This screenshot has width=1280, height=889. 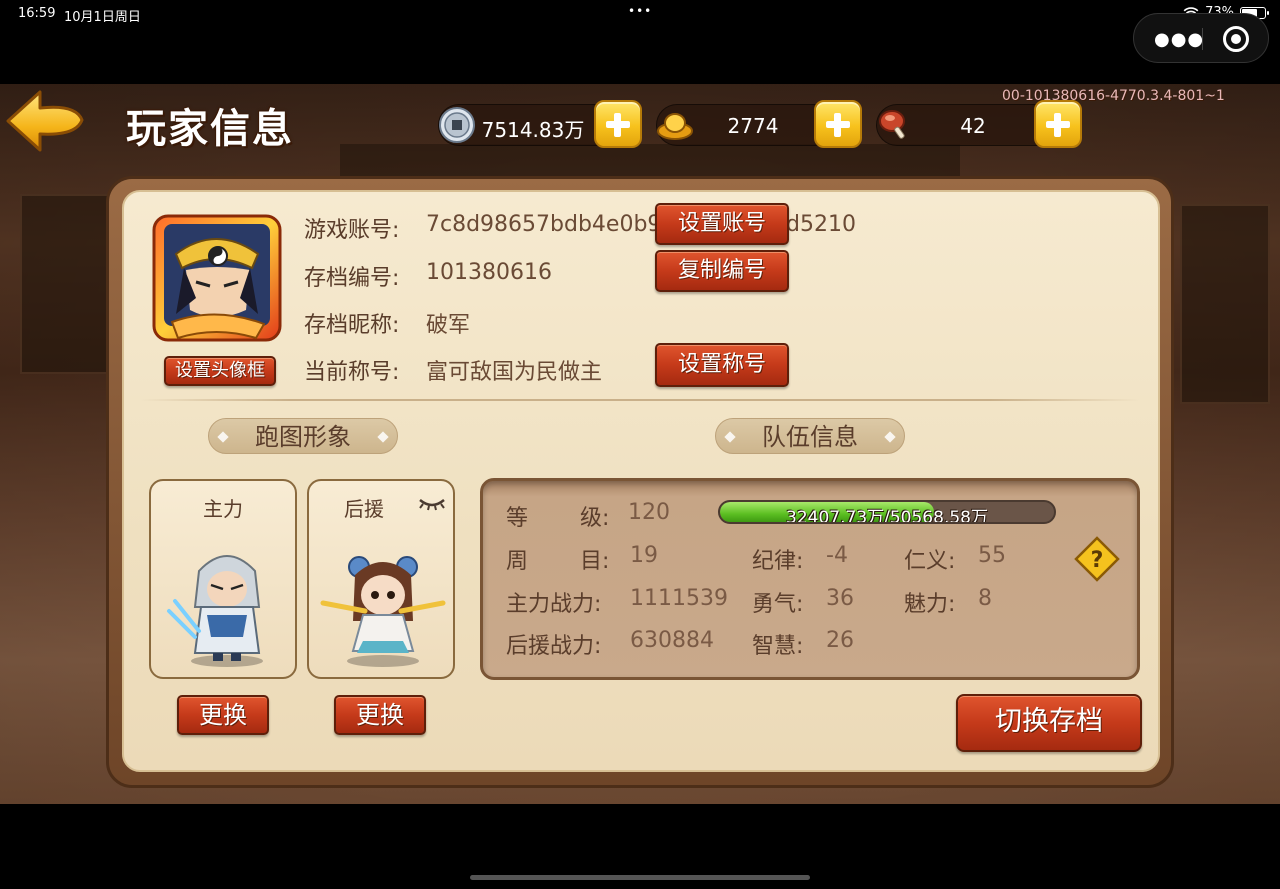 I want to click on status-time: 16:59, so click(x=37, y=13).